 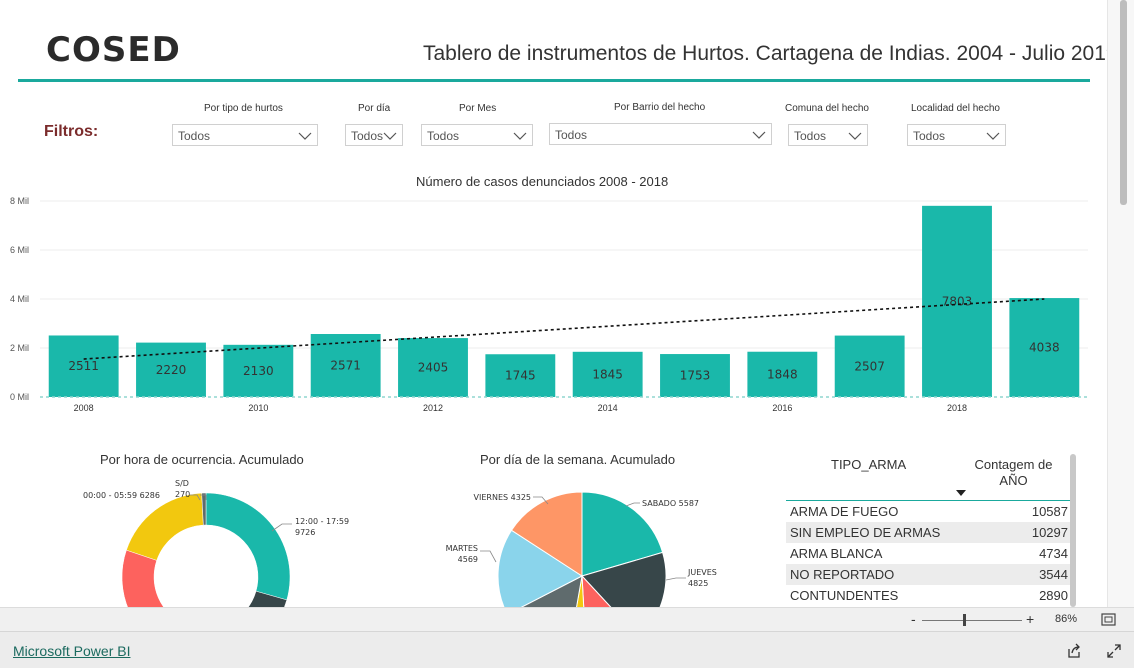 I want to click on slice-label: 12:00 - 17:59, so click(x=322, y=521).